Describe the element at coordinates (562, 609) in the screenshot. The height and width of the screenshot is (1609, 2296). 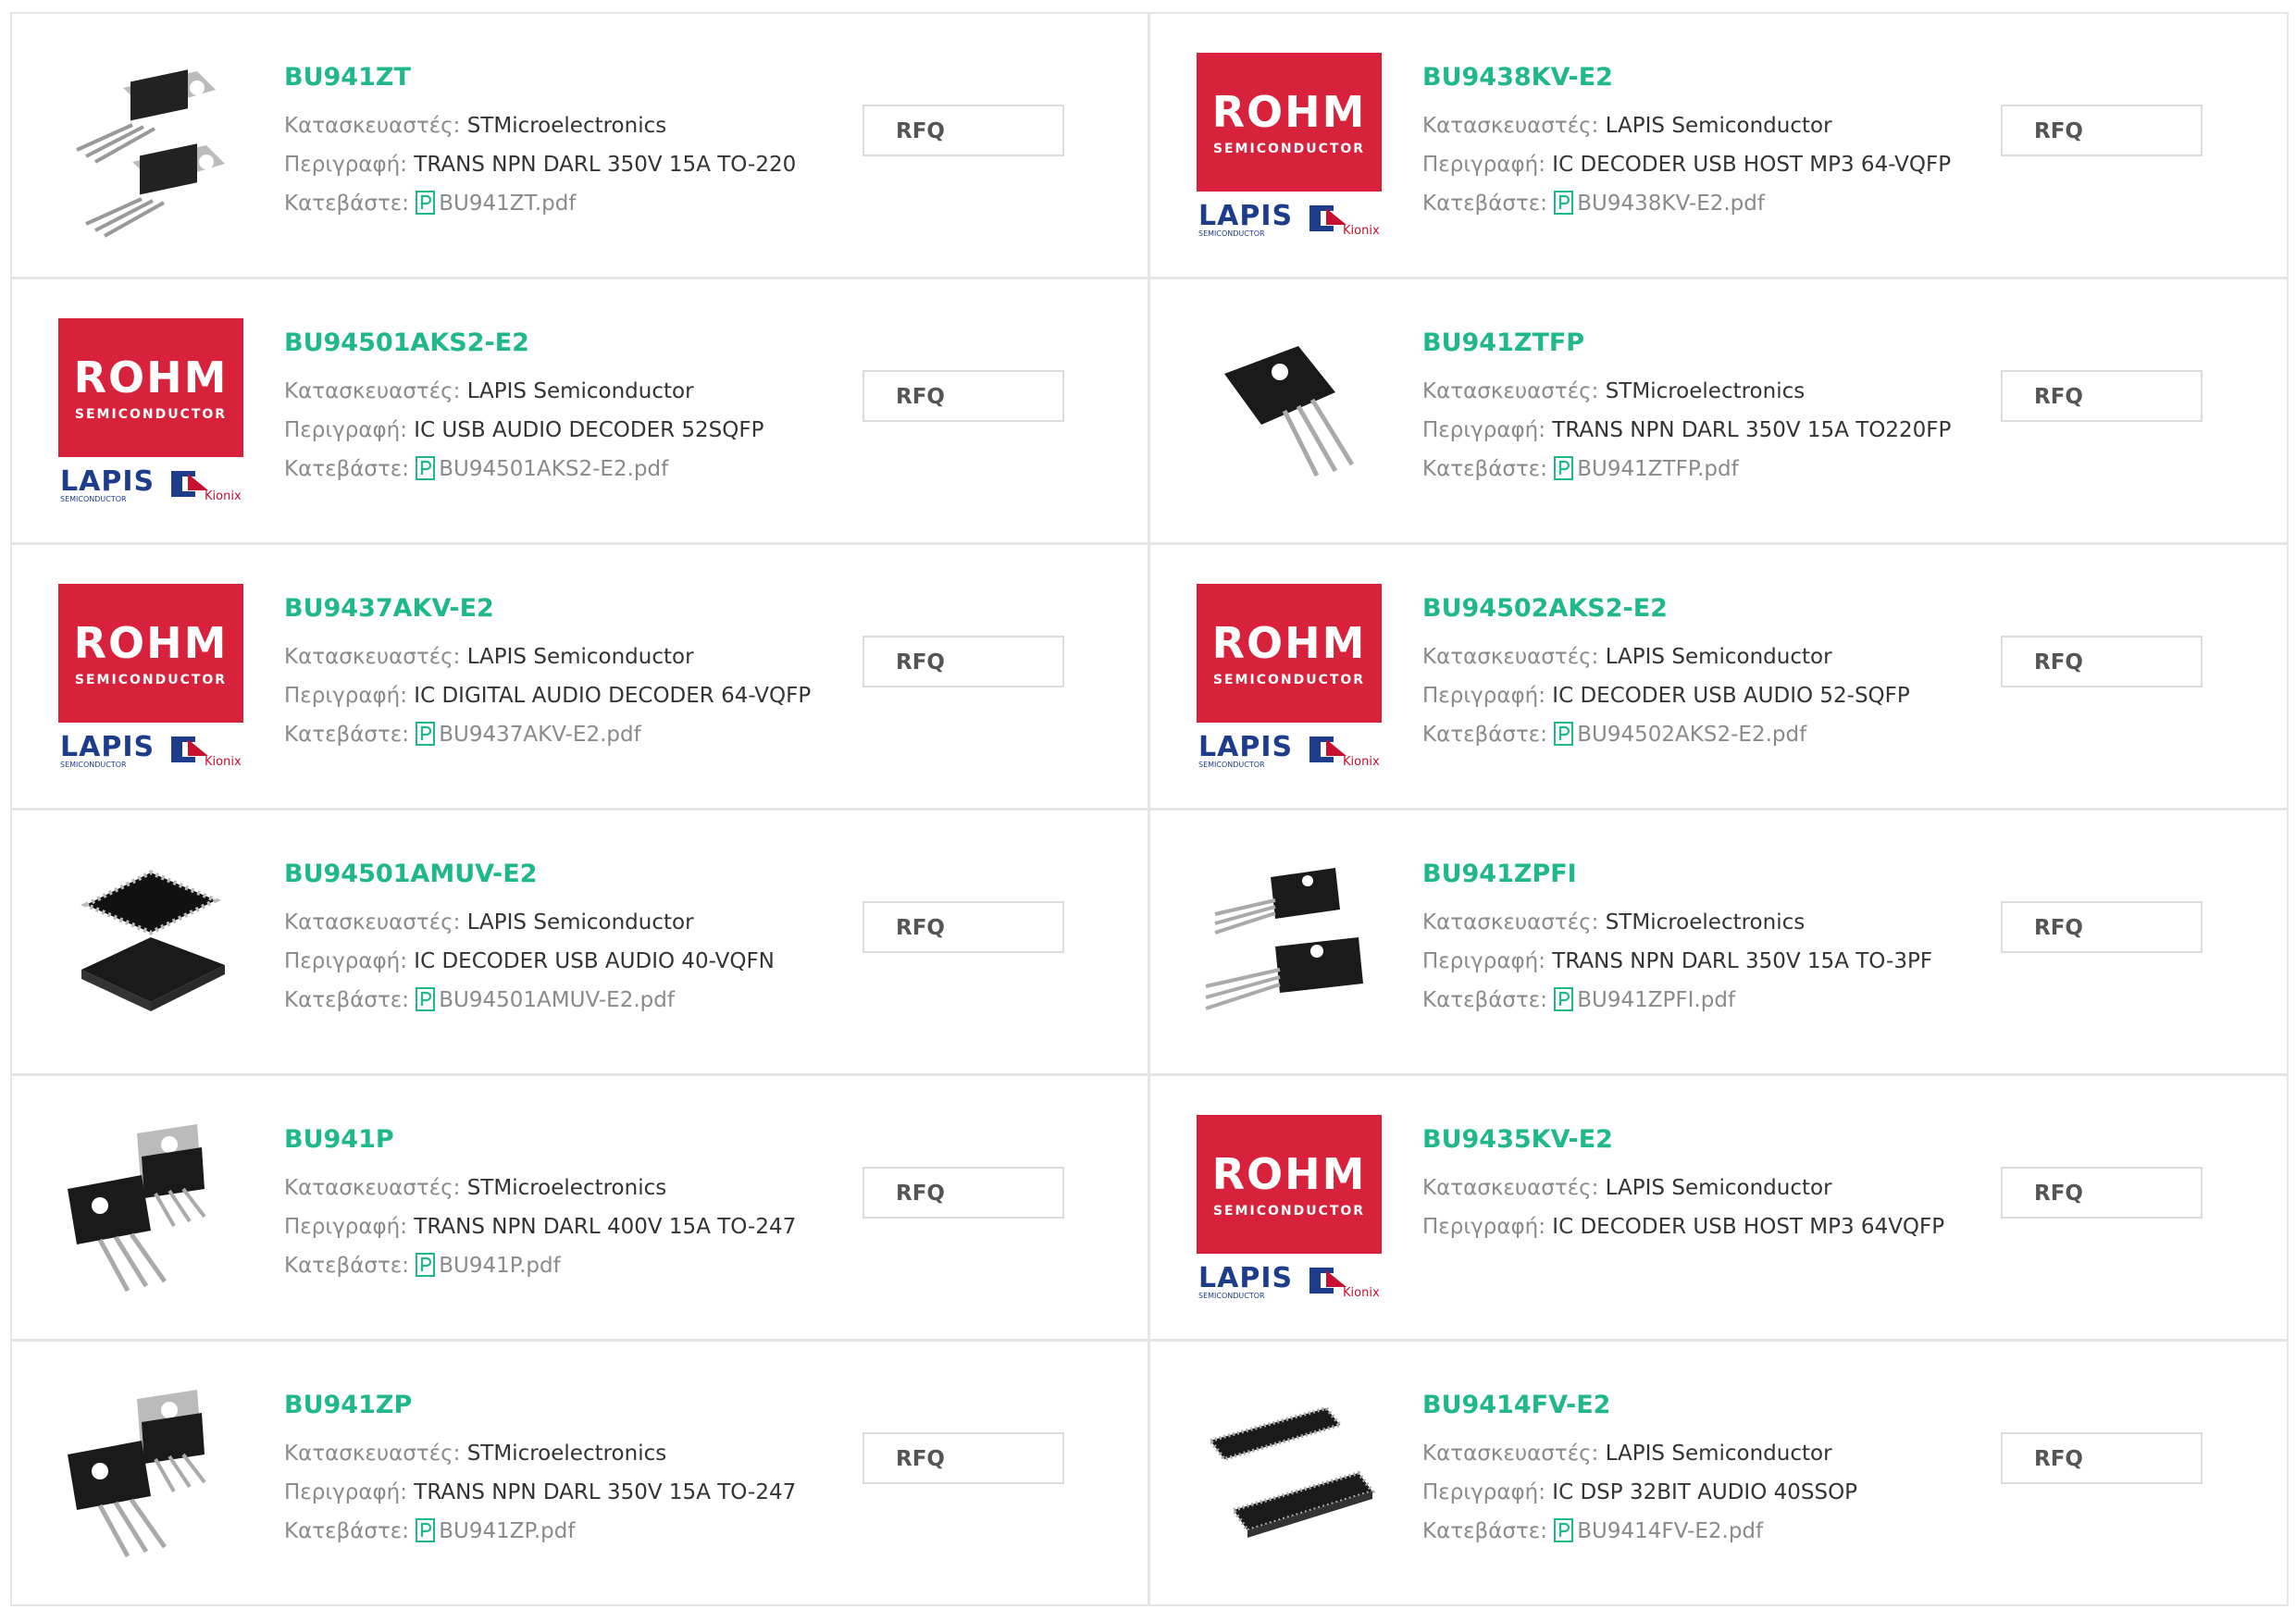
I see `part-number-link: BU9437AKV-E2` at that location.